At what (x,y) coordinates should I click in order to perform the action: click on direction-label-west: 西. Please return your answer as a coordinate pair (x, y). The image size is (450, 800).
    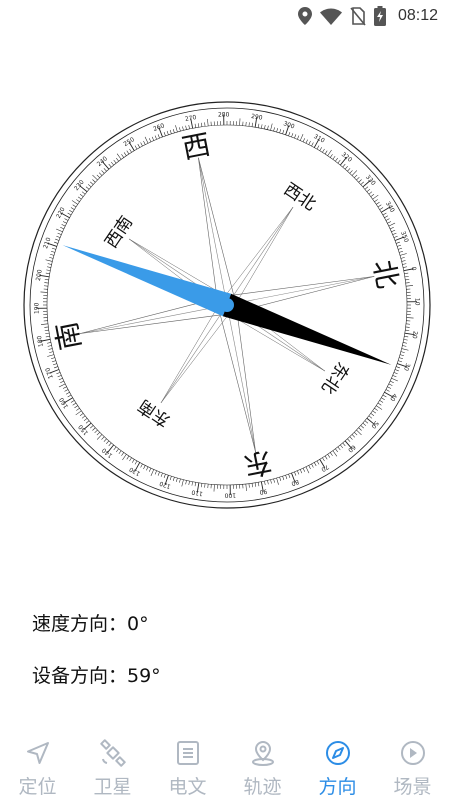
    Looking at the image, I should click on (196, 147).